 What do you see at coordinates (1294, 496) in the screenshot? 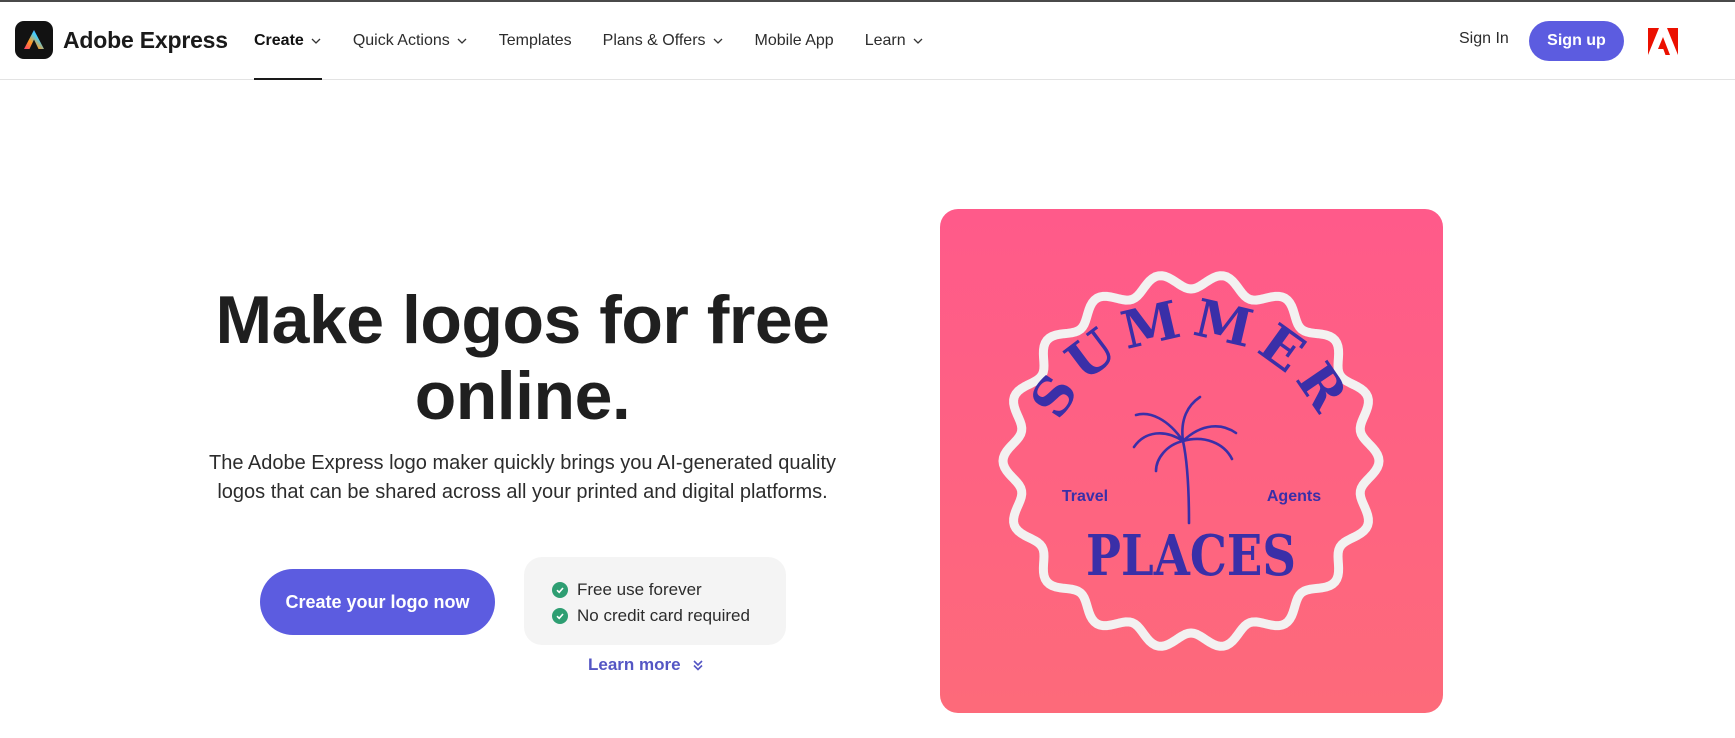
I see `logo-right-text: Agents` at bounding box center [1294, 496].